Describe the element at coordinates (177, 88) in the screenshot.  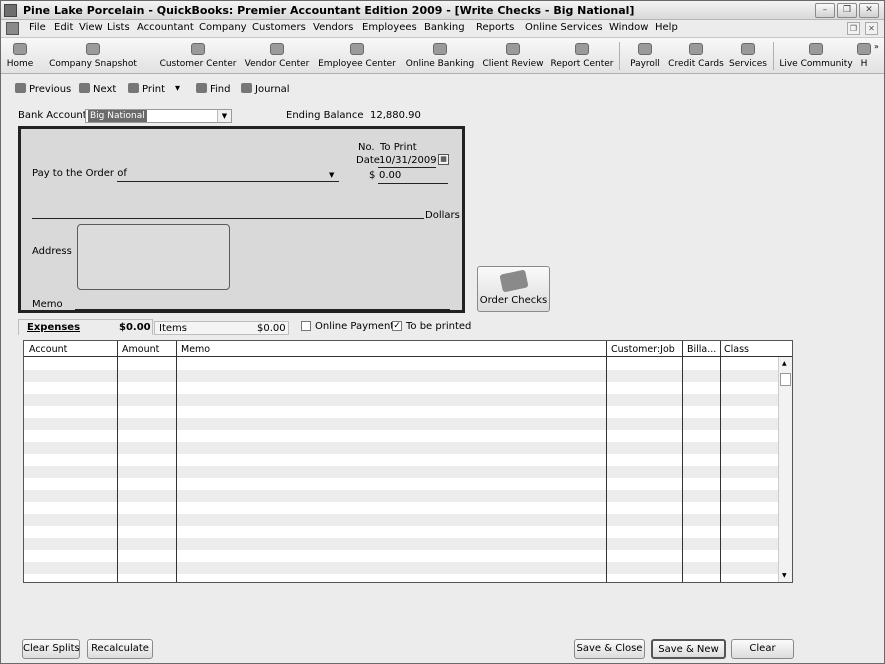
I see `print-dropdown-icon: ▾` at that location.